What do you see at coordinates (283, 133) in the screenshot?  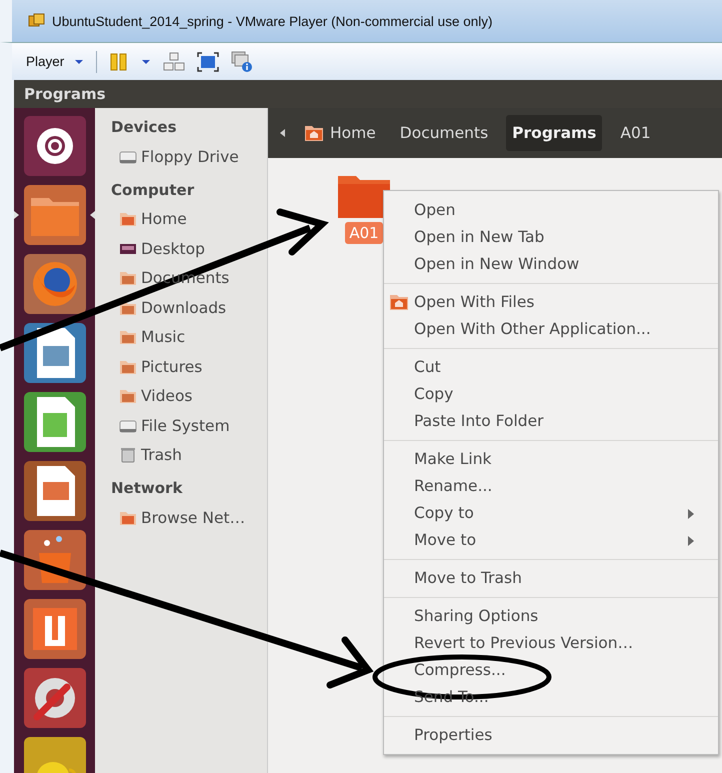 I see `back-arrow-icon` at bounding box center [283, 133].